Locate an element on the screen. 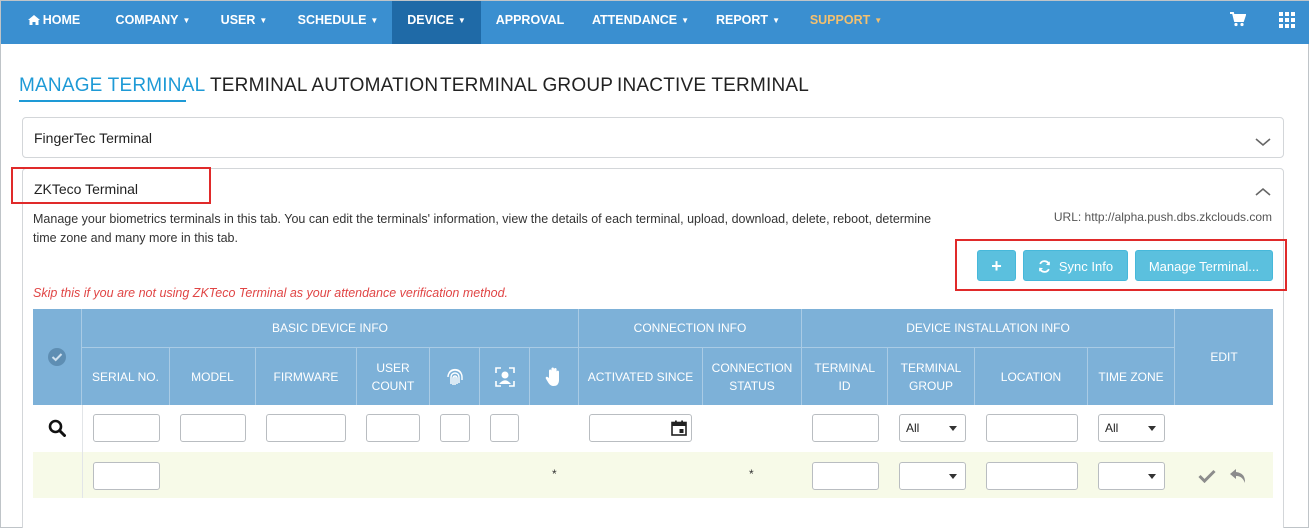 Image resolution: width=1309 pixels, height=528 pixels. nav-approval-label: APPROVAL is located at coordinates (530, 20).